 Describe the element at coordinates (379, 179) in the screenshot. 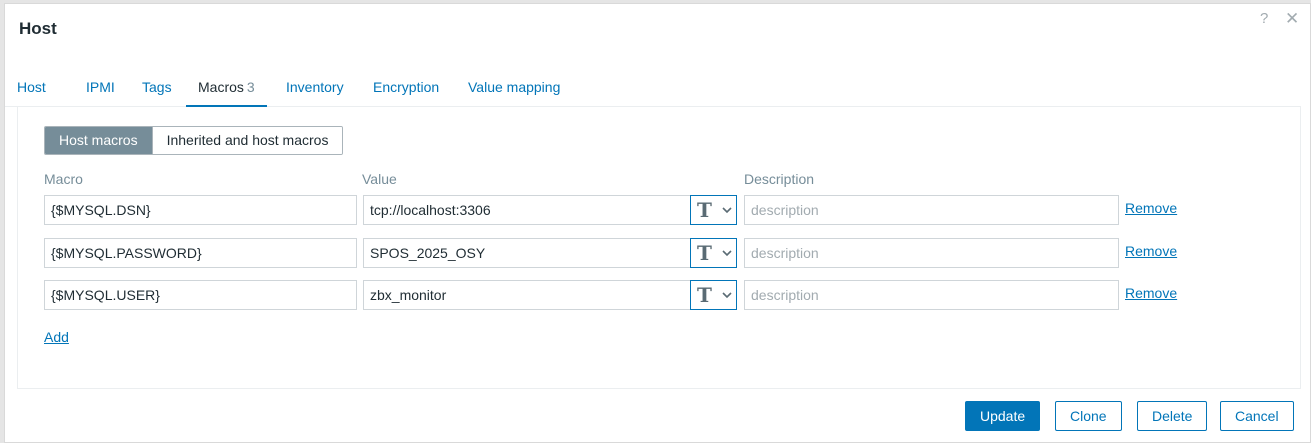

I see `value-column-header: Value` at that location.